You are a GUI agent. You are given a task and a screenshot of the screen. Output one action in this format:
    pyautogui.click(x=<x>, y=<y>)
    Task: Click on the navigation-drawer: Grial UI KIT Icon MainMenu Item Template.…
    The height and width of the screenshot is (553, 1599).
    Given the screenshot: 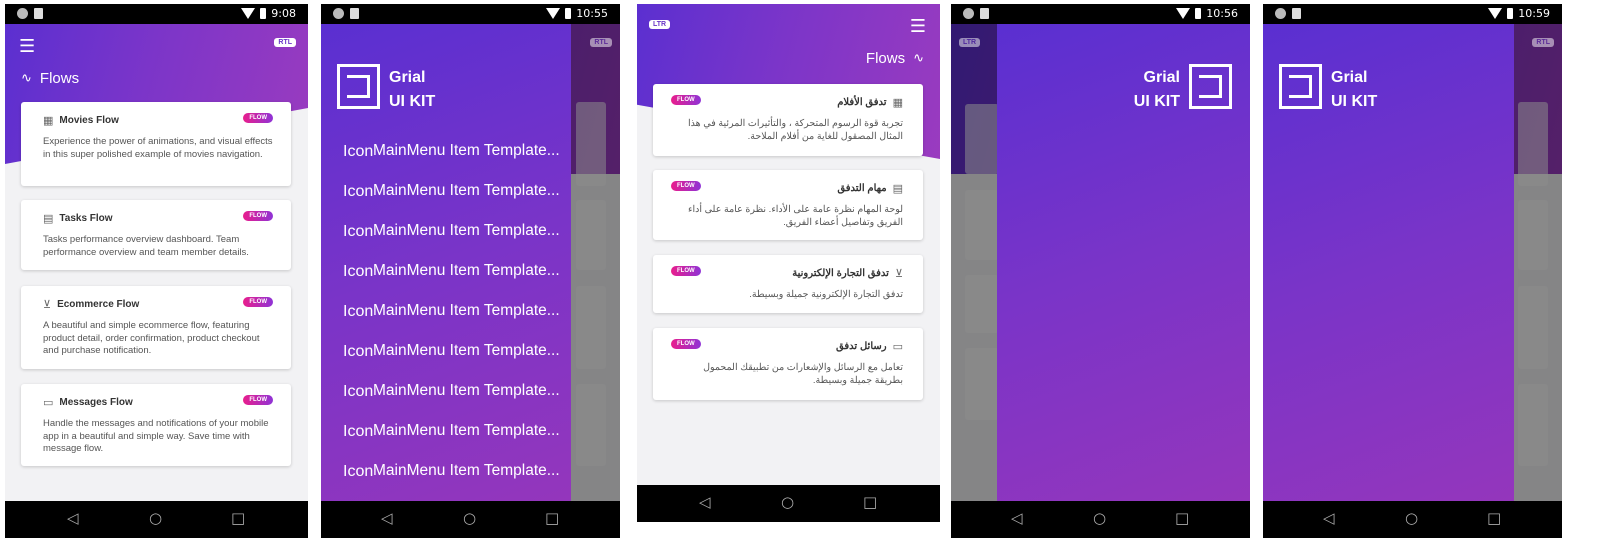 What is the action you would take?
    pyautogui.click(x=446, y=262)
    